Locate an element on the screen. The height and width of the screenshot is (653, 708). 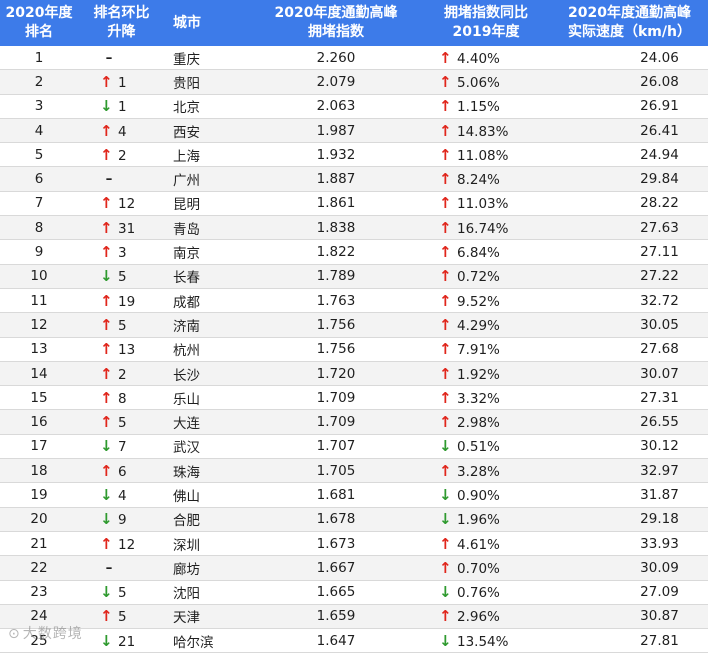
yoy-cell: ↑ 0.72% is located at coordinates (486, 276).